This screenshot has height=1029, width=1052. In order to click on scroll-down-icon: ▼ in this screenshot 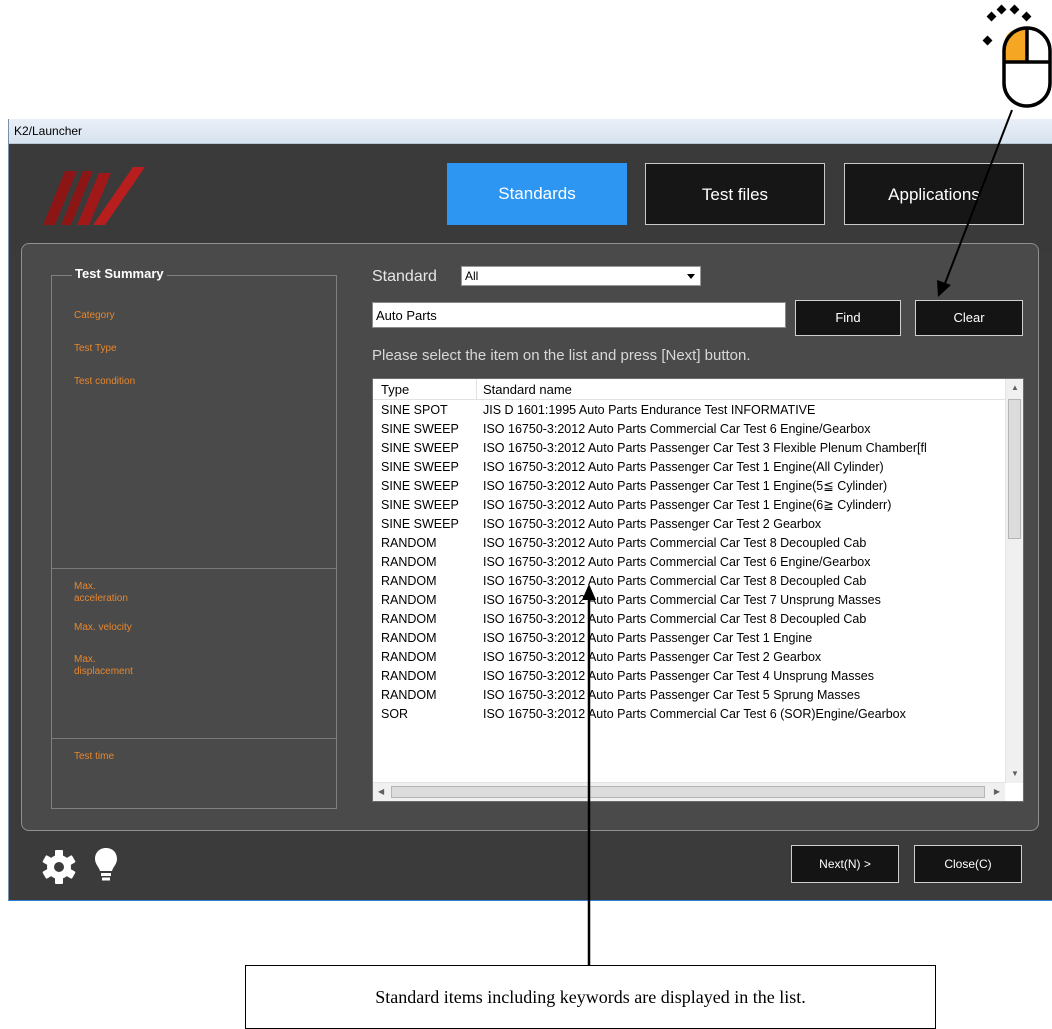, I will do `click(1015, 773)`.